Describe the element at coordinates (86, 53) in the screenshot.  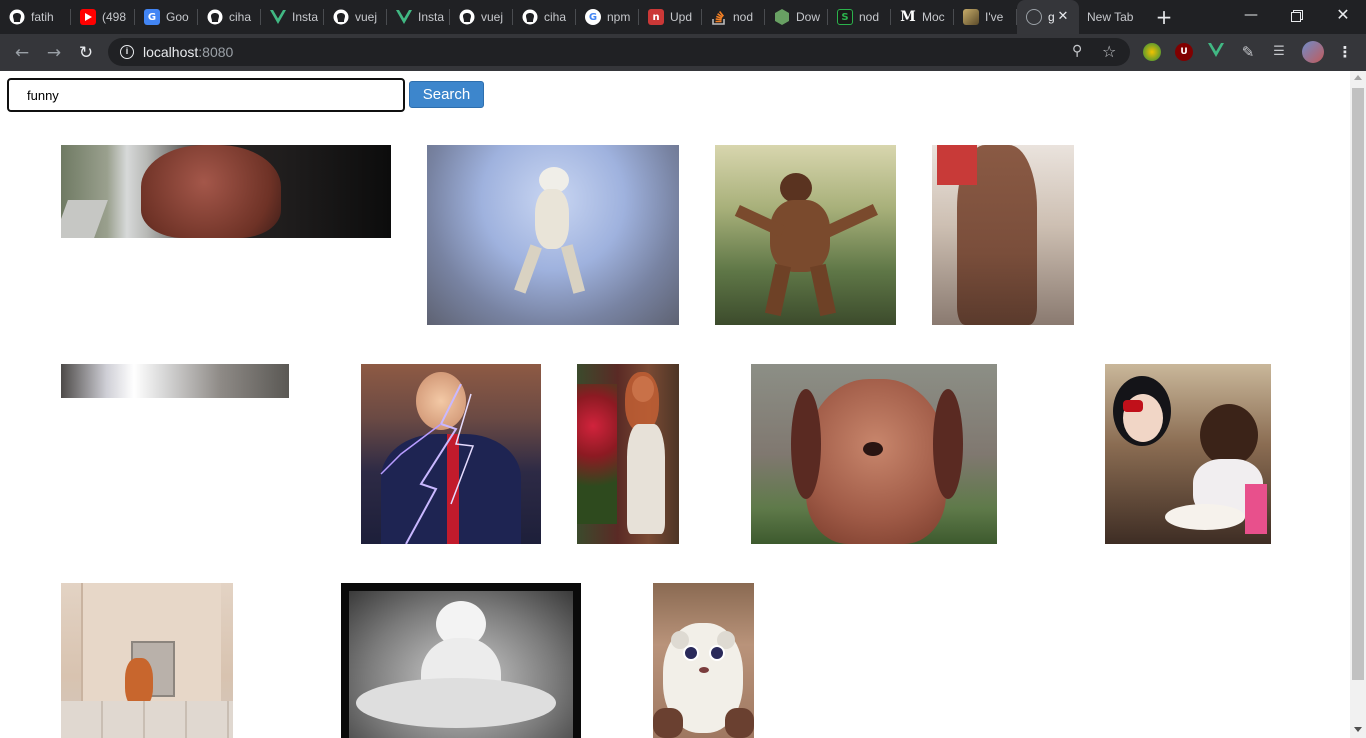
I see `reload-icon: ↻` at that location.